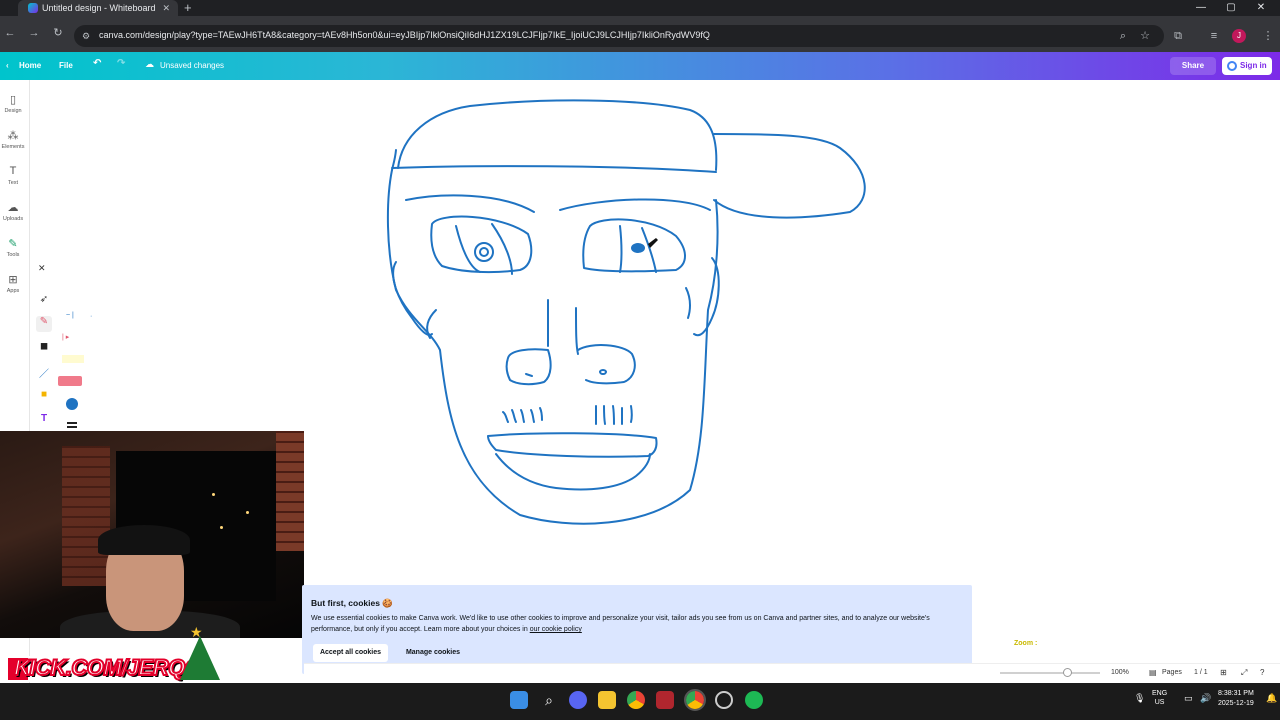 The width and height of the screenshot is (1280, 720). Describe the element at coordinates (97, 63) in the screenshot. I see `undo-icon: ↶` at that location.